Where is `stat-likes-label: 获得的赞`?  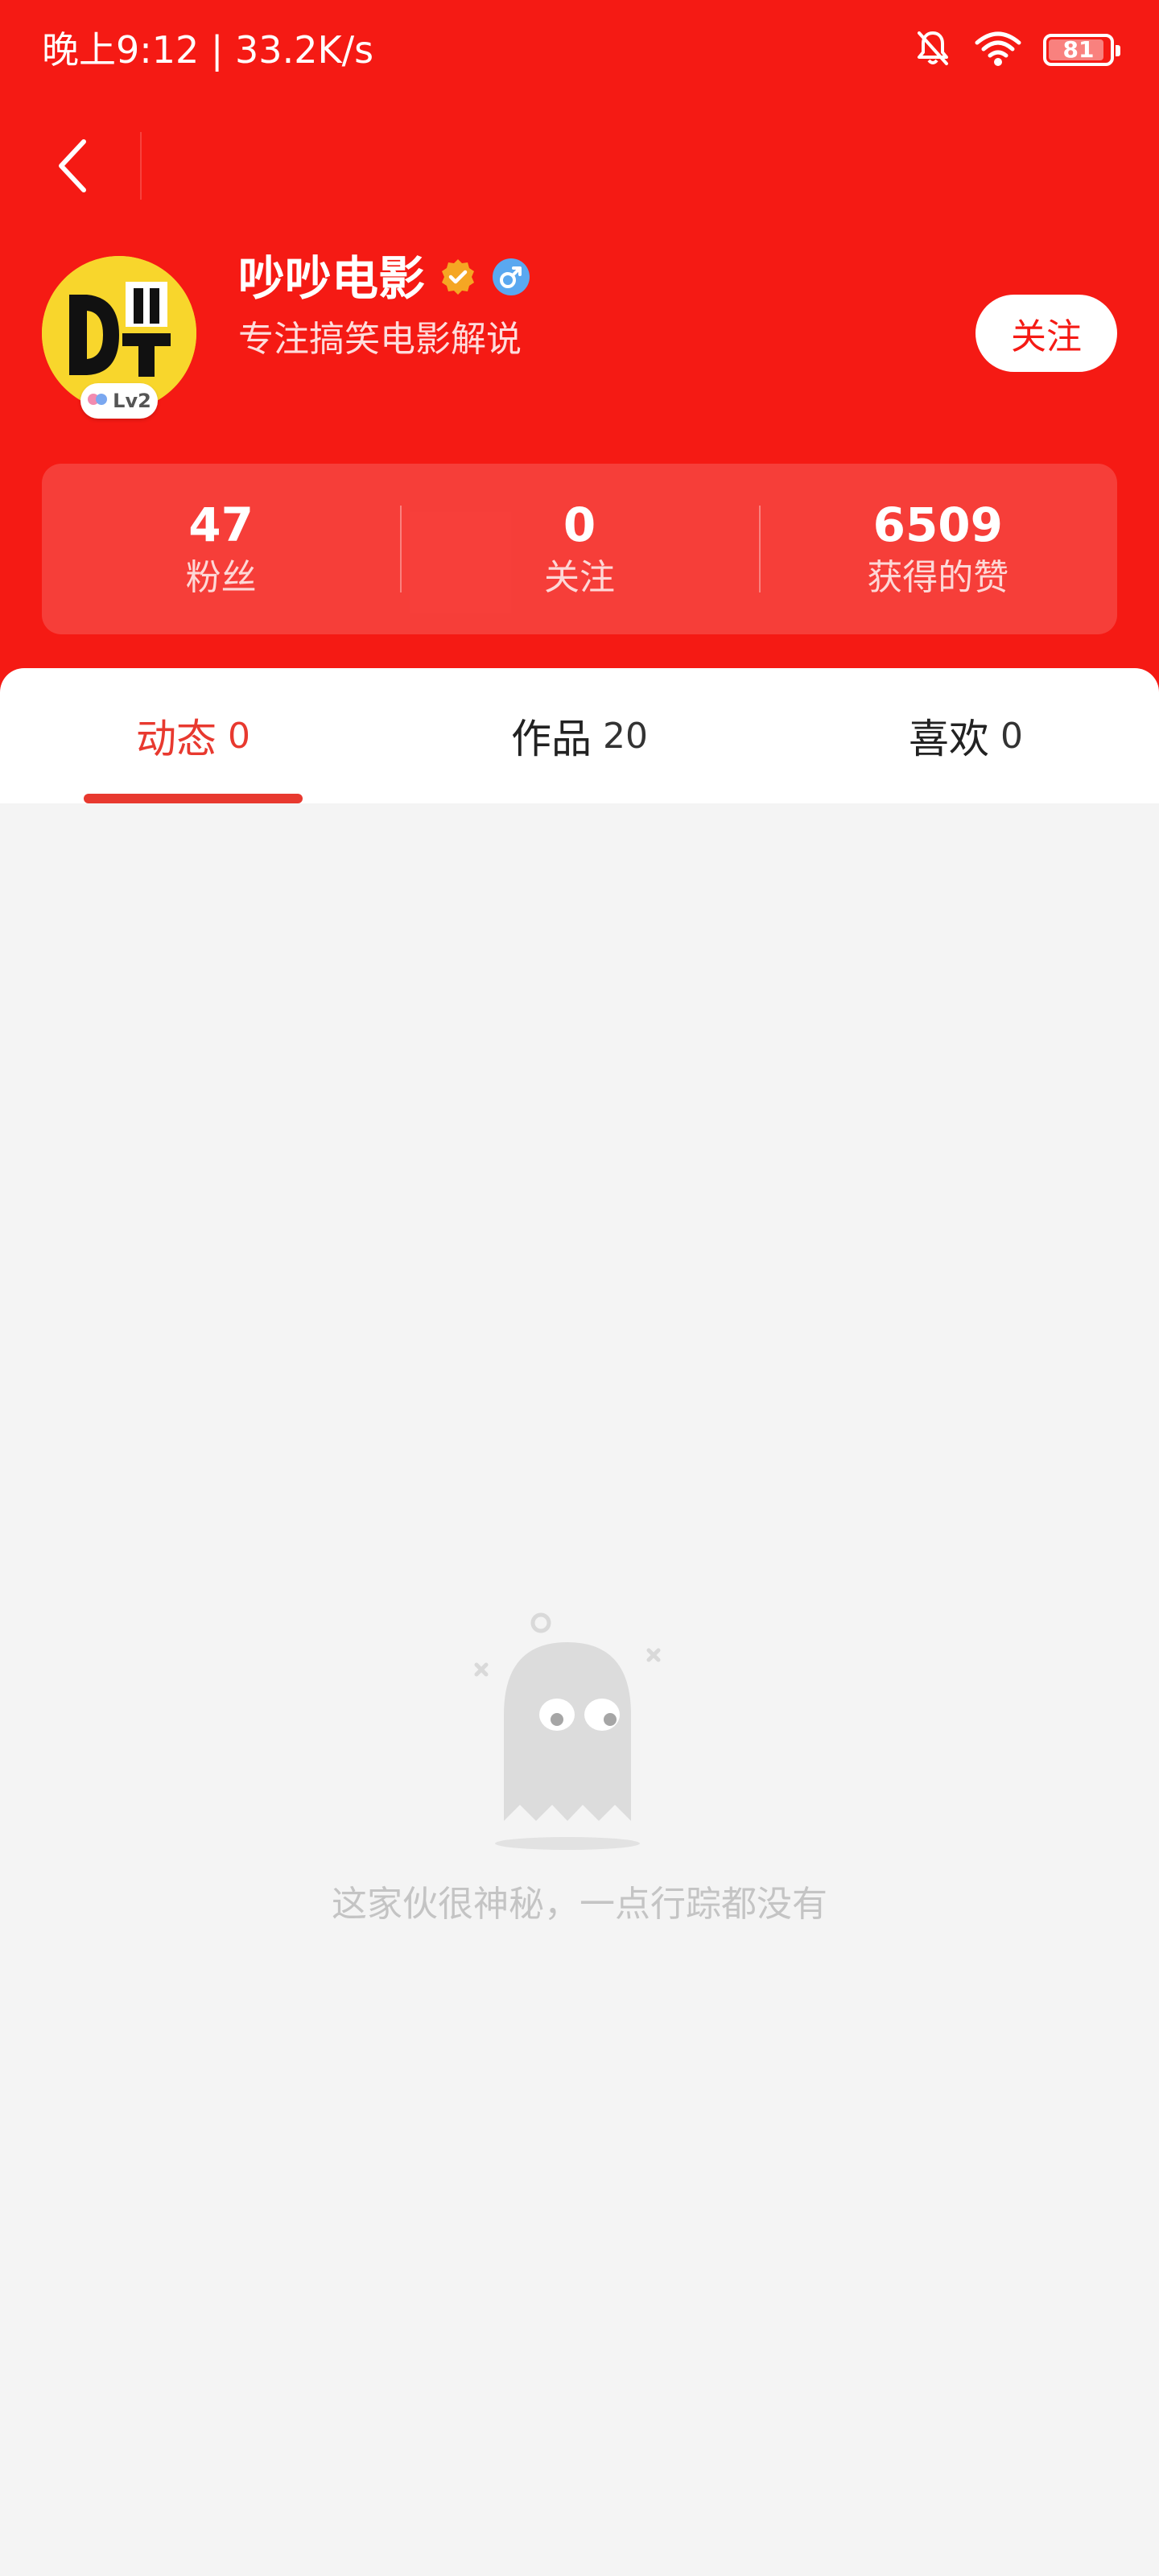 stat-likes-label: 获得的赞 is located at coordinates (938, 577).